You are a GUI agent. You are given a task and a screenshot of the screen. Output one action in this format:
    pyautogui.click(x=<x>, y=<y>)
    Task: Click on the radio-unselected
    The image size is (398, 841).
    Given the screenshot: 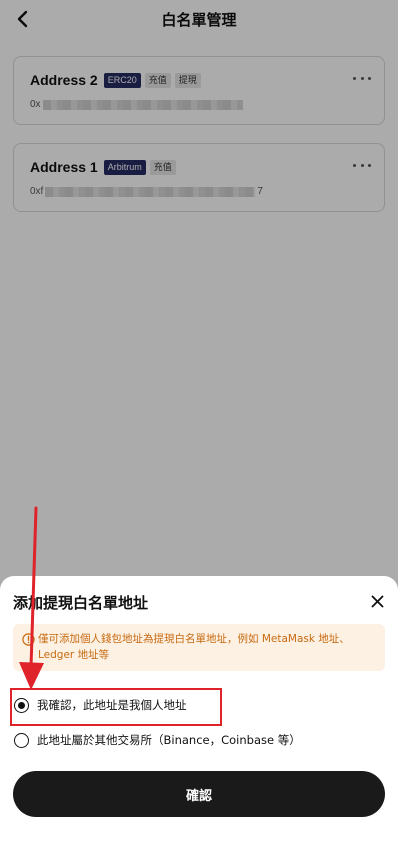 What is the action you would take?
    pyautogui.click(x=21, y=740)
    